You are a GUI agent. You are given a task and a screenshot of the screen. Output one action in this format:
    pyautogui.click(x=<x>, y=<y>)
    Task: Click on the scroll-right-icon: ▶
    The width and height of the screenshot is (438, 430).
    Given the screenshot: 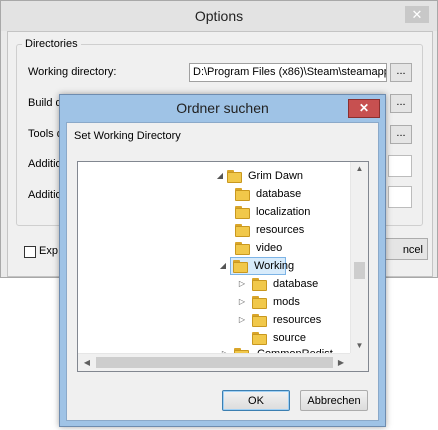 What is the action you would take?
    pyautogui.click(x=341, y=362)
    